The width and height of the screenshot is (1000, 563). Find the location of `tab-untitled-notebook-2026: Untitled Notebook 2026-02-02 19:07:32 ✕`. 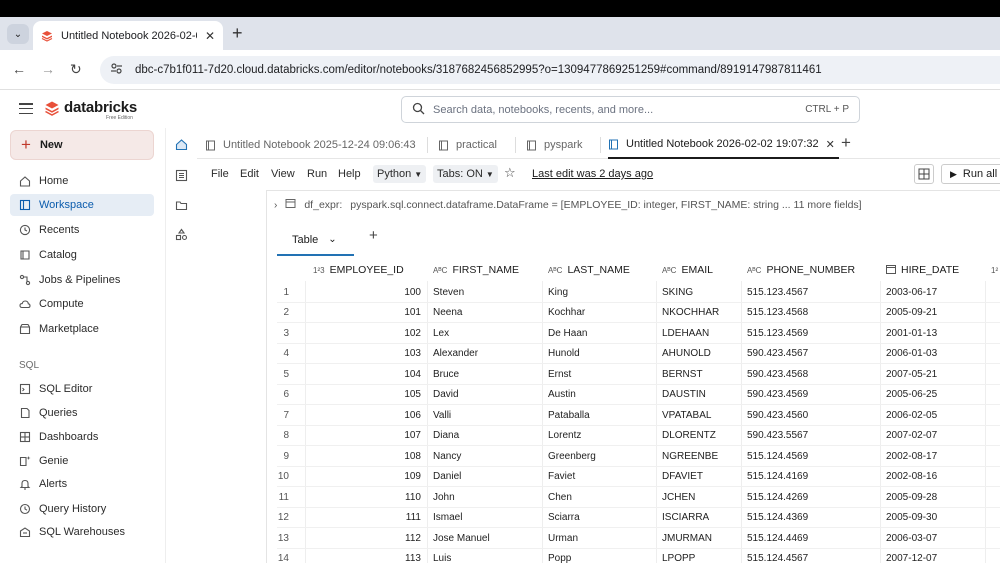

tab-untitled-notebook-2026: Untitled Notebook 2026-02-02 19:07:32 ✕ is located at coordinates (723, 145).